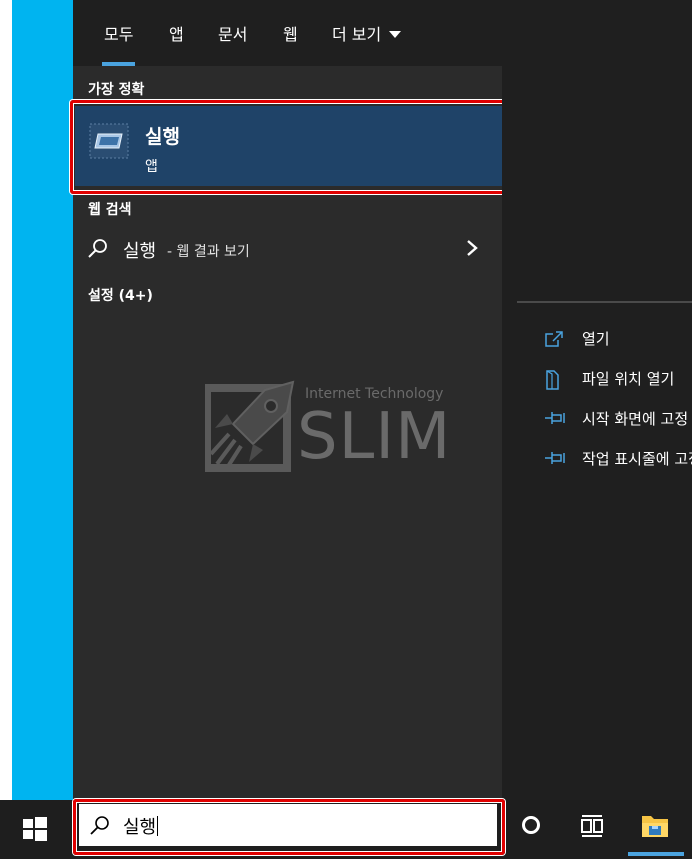 The image size is (692, 859). What do you see at coordinates (250, 426) in the screenshot?
I see `rocket-logo-icon` at bounding box center [250, 426].